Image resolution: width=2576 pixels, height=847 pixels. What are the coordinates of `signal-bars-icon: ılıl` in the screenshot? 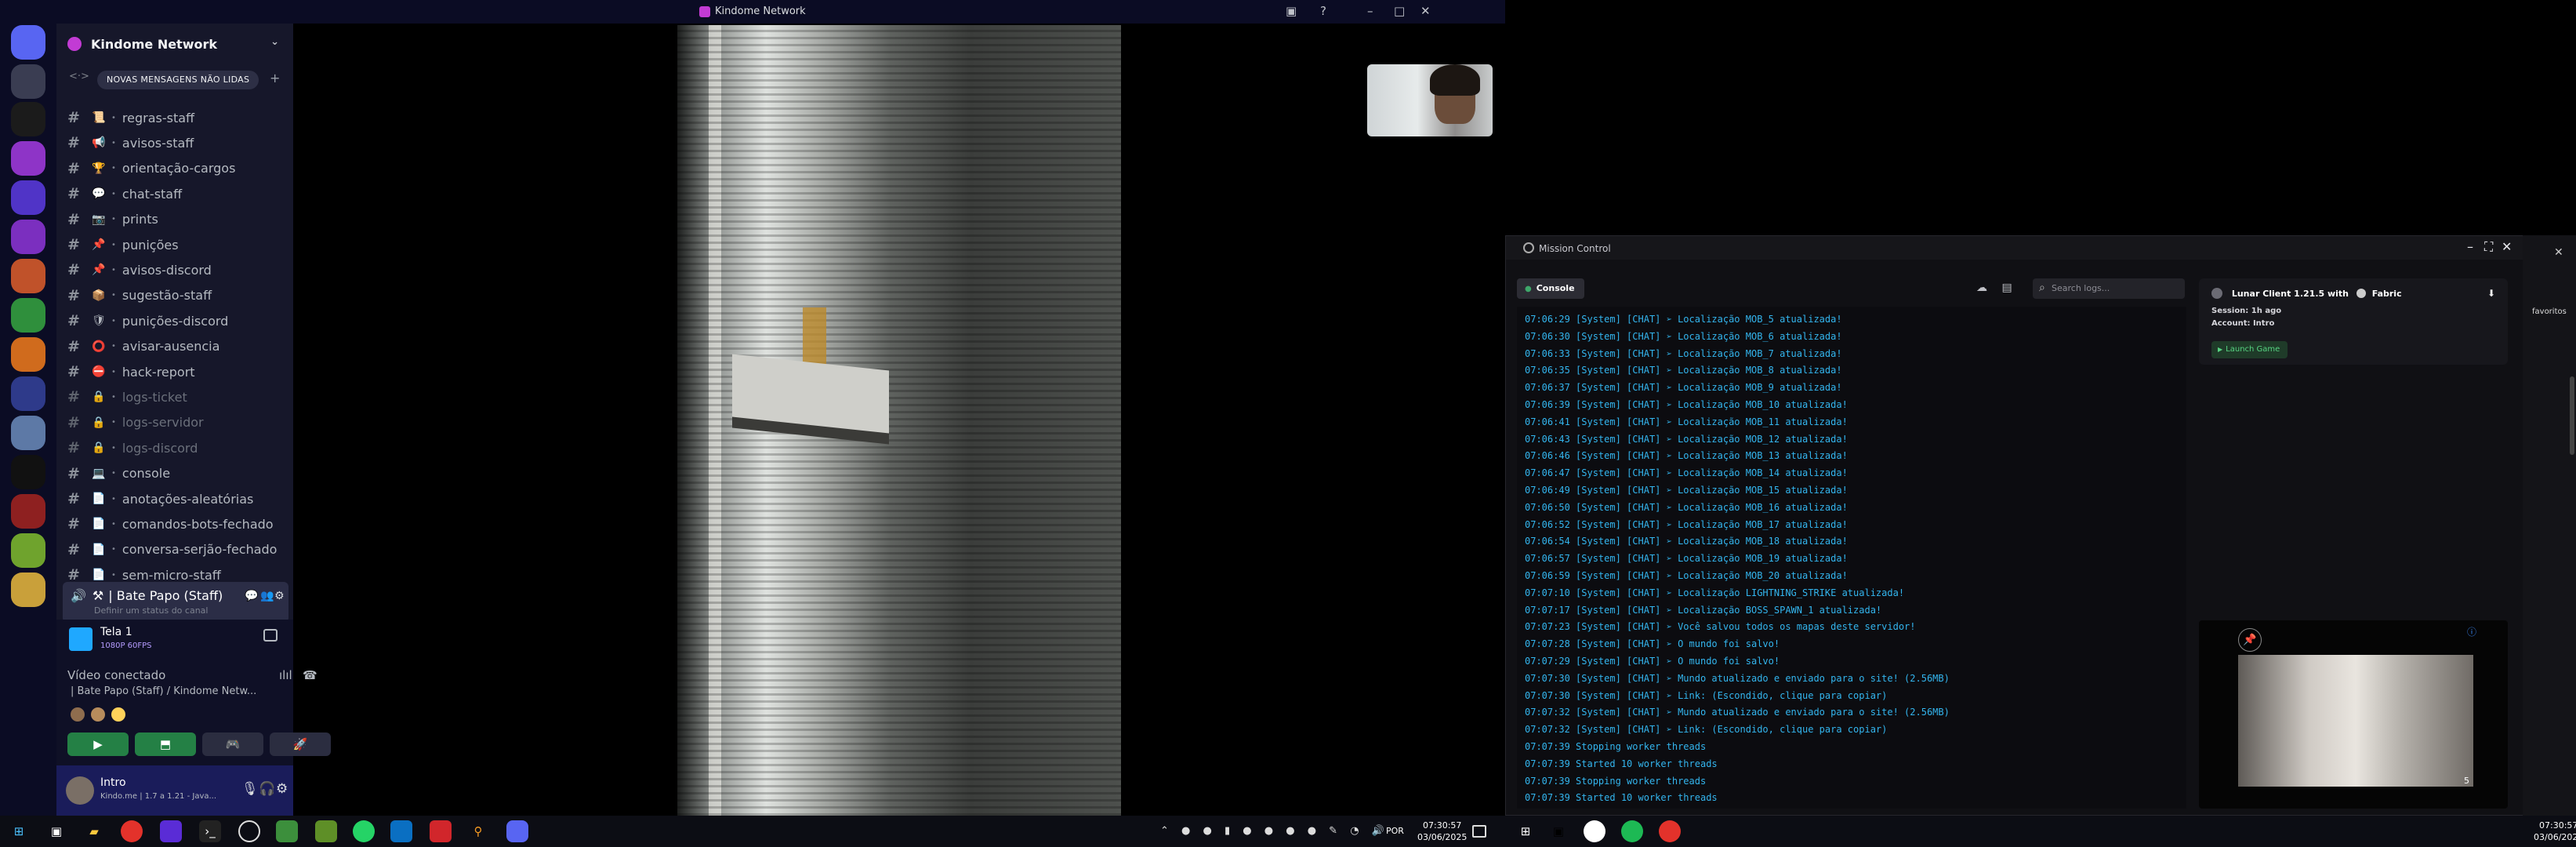 It's located at (286, 675).